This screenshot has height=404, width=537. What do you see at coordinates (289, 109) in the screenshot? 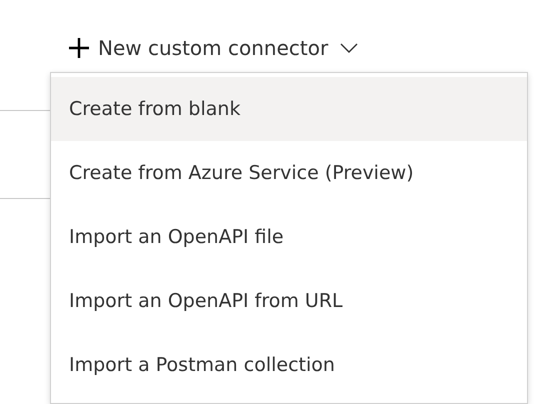
I see `menu-item: Create from blank` at bounding box center [289, 109].